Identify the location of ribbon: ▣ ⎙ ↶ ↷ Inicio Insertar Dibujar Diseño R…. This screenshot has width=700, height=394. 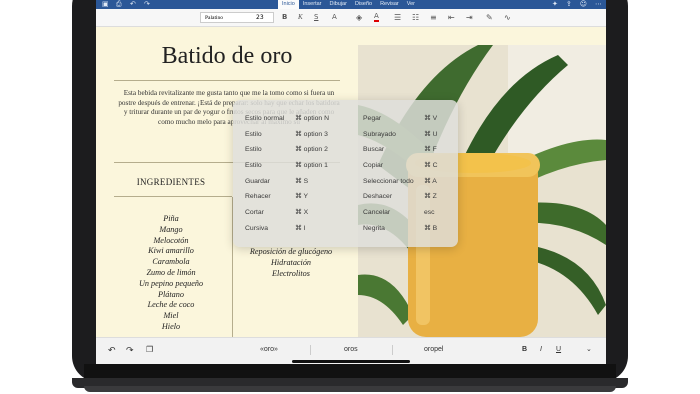
(351, 13).